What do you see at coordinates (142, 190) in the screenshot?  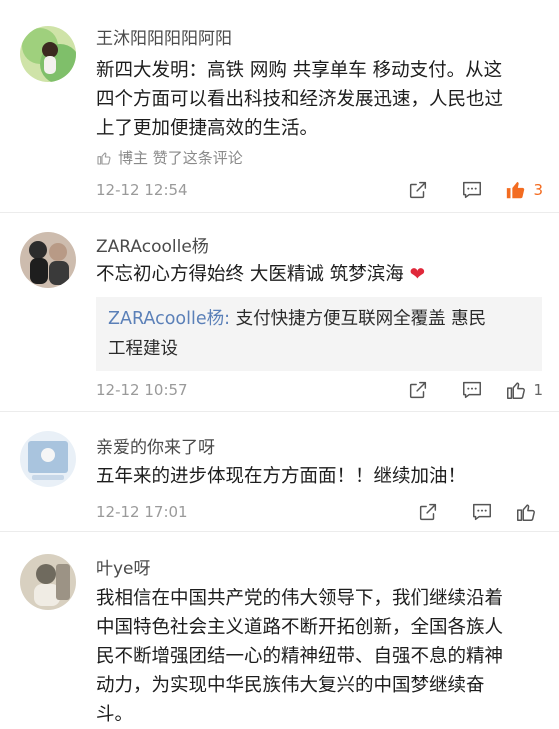 I see `comment-timestamp: 12-12 12:54` at bounding box center [142, 190].